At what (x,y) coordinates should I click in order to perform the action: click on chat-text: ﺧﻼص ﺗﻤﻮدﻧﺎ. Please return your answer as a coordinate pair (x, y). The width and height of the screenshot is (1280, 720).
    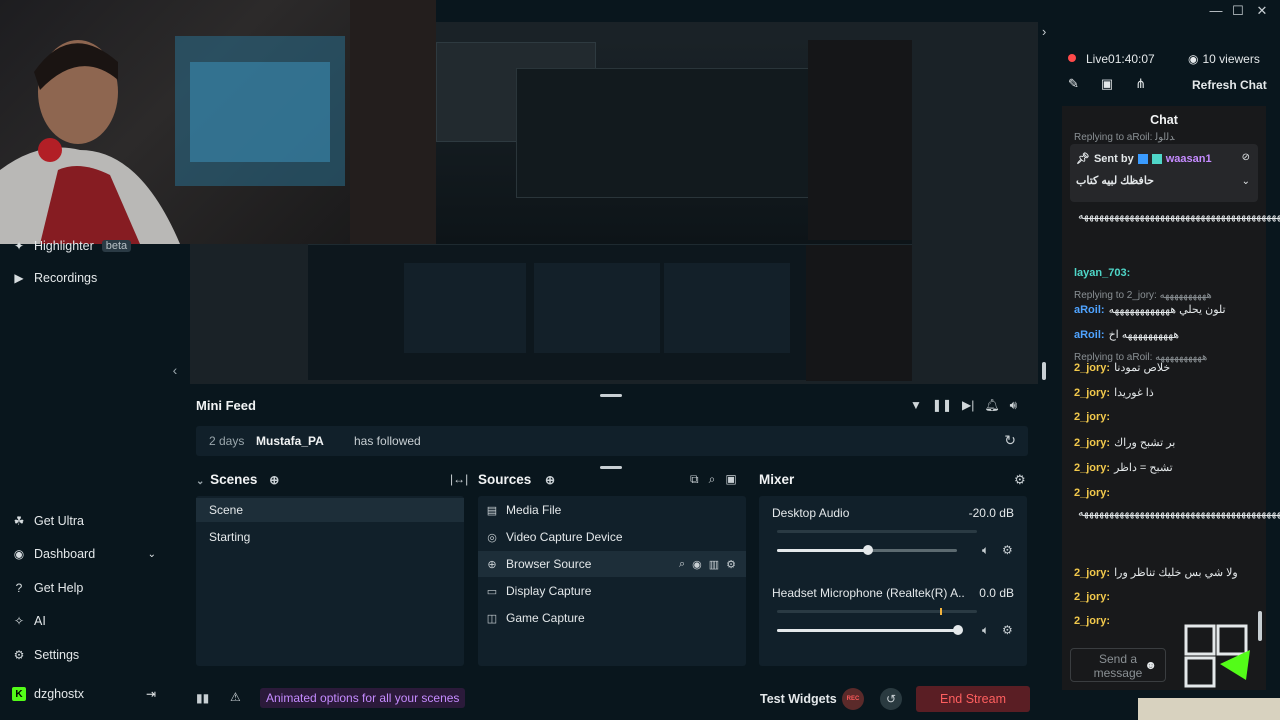
    Looking at the image, I should click on (1142, 368).